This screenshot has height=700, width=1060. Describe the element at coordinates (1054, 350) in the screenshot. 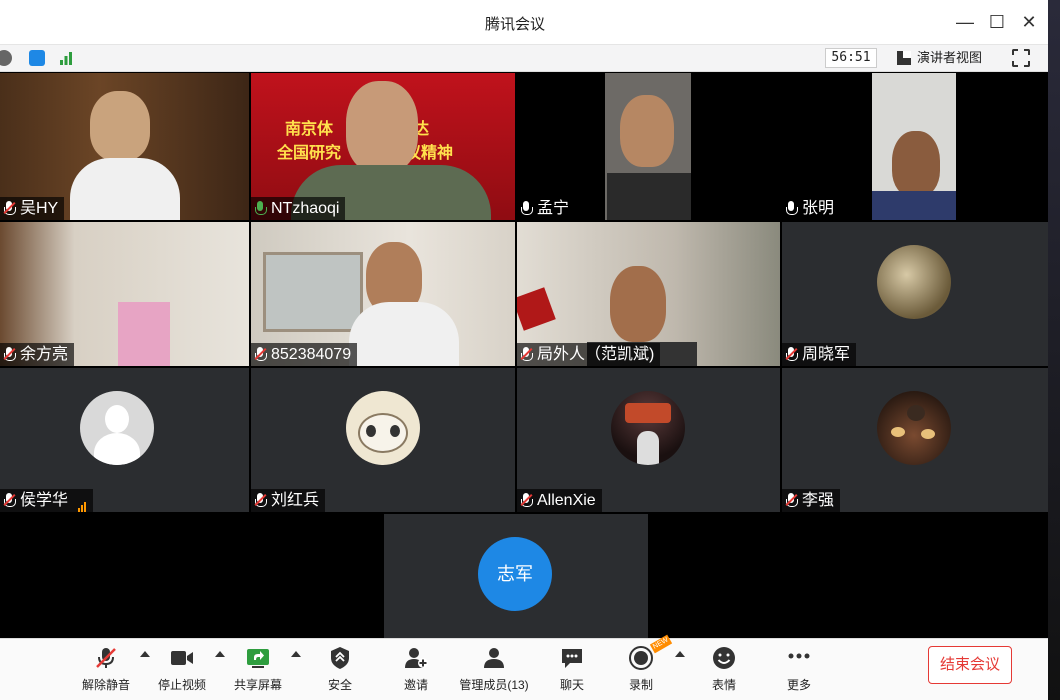

I see `desktop-background` at that location.